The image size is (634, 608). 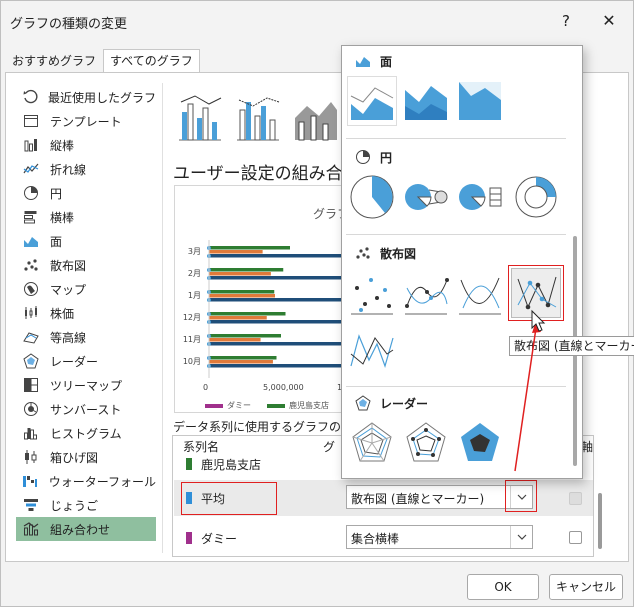 What do you see at coordinates (480, 443) in the screenshot?
I see `filled-radar-option` at bounding box center [480, 443].